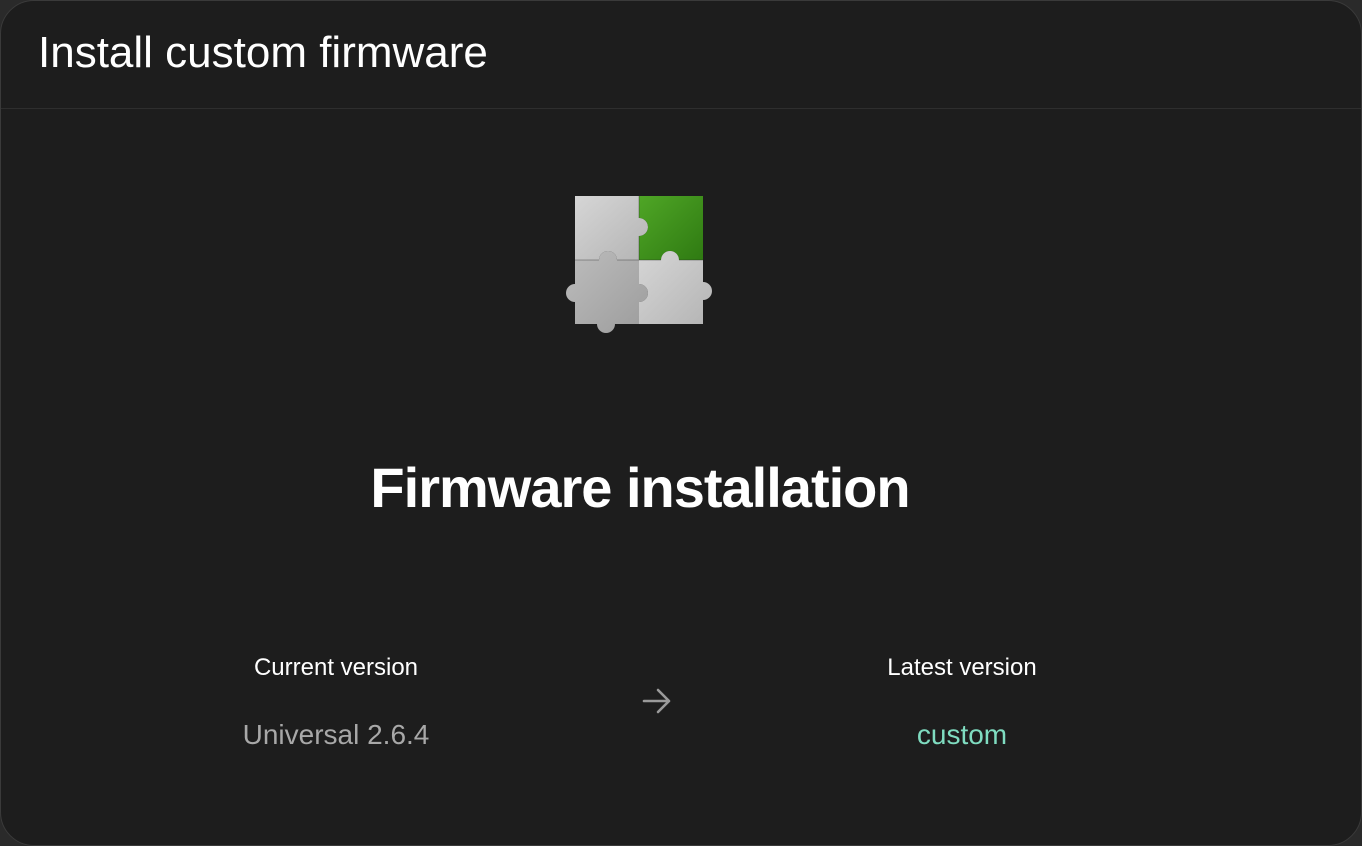 The image size is (1362, 846). I want to click on current-version-value: Universal 2.6.4, so click(336, 734).